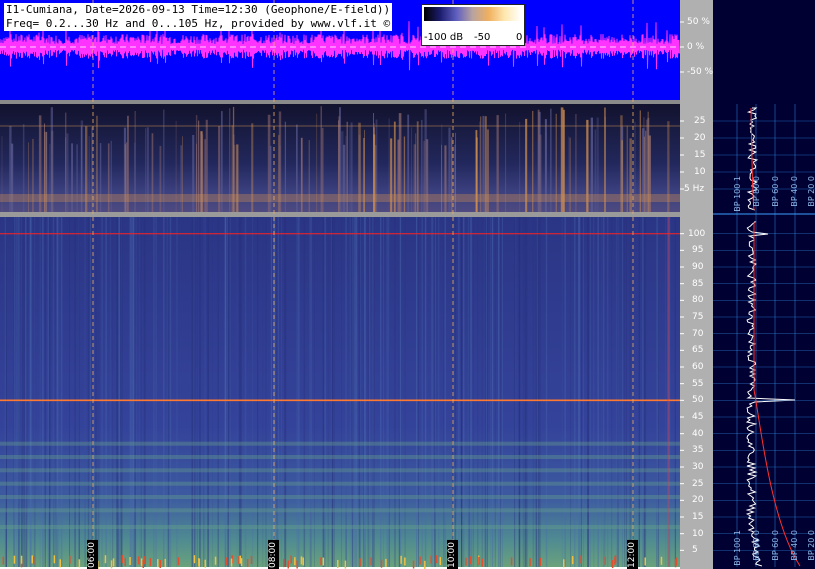 The image size is (815, 569). What do you see at coordinates (700, 72) in the screenshot?
I see `waveform-axis-label: -50 %` at bounding box center [700, 72].